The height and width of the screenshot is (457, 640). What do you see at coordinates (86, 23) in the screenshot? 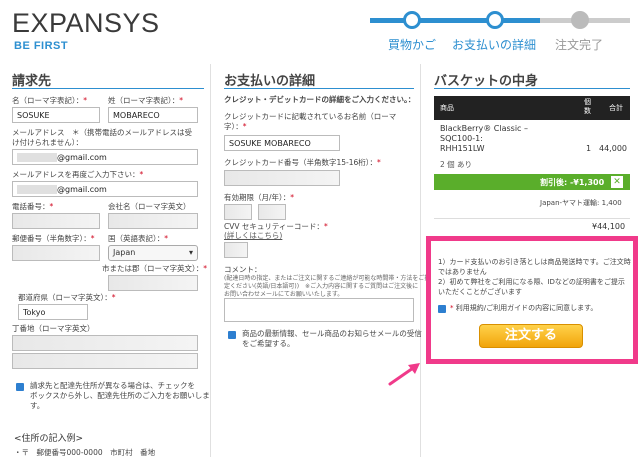
I see `logo: EXPANSYS` at bounding box center [86, 23].